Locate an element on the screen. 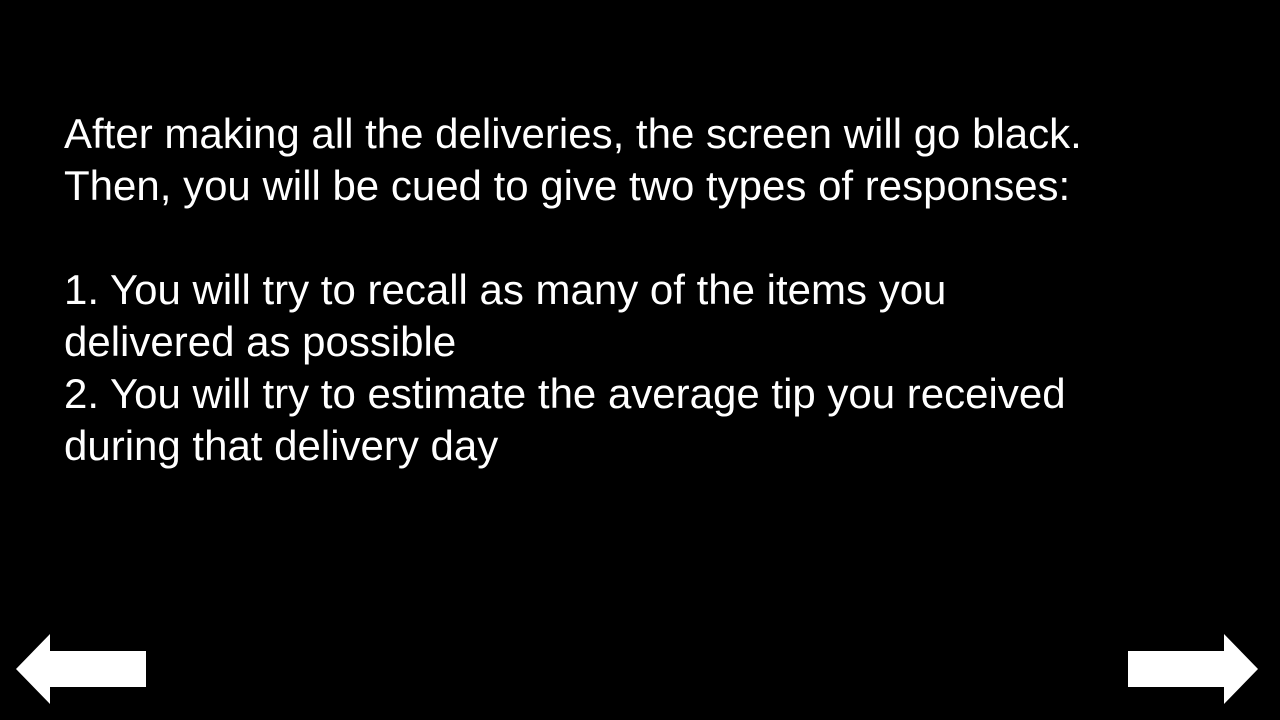 This screenshot has height=720, width=1280. right-arrow-icon is located at coordinates (1193, 669).